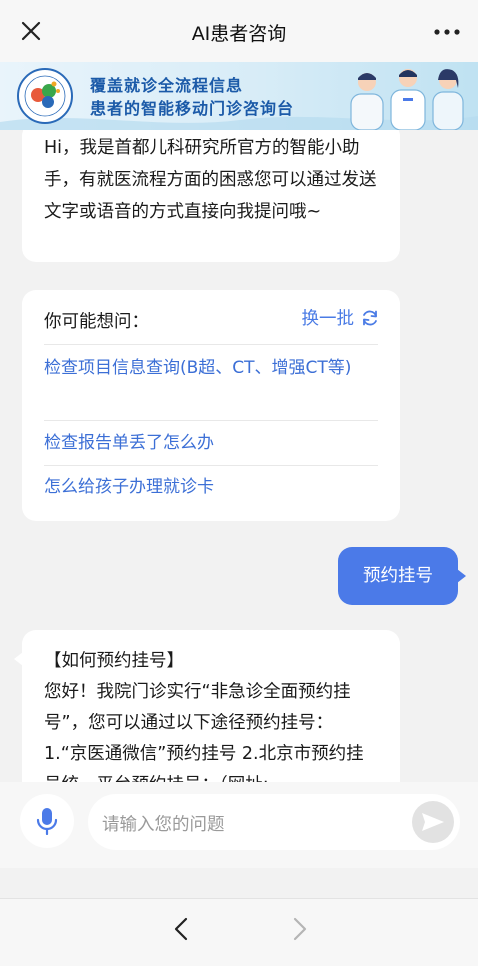 This screenshot has height=966, width=478. I want to click on page-title: AI患者咨询, so click(239, 34).